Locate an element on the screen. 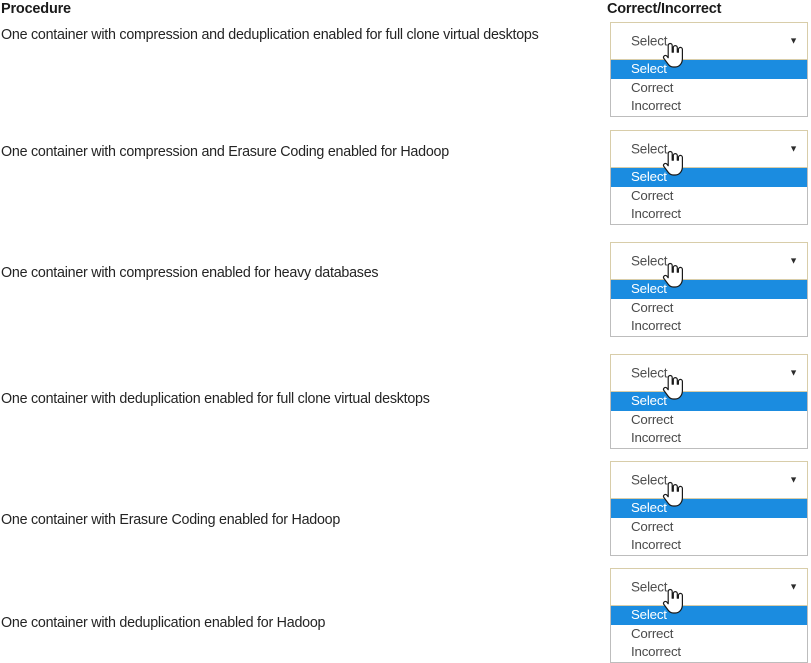 The height and width of the screenshot is (663, 811). dropdown-toggle-row-2: Select ▼ is located at coordinates (709, 149).